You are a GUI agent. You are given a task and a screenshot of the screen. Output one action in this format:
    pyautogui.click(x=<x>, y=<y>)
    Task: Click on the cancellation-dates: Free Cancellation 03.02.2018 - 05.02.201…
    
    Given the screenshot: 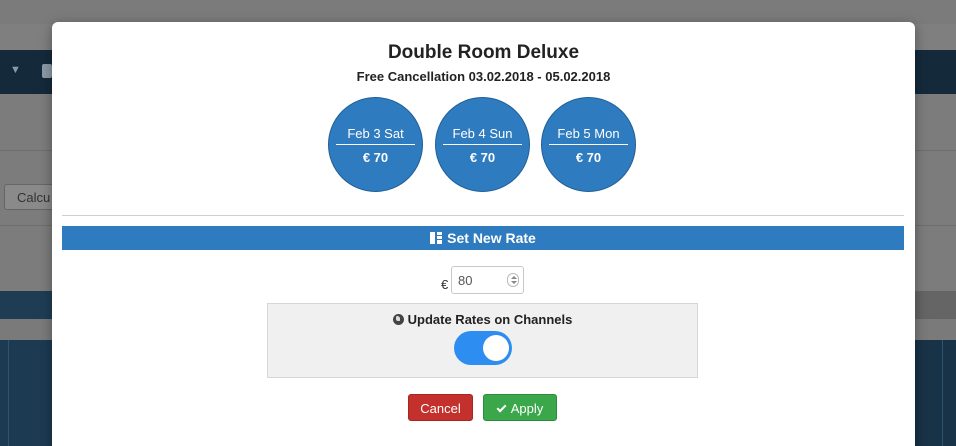 What is the action you would take?
    pyautogui.click(x=483, y=76)
    